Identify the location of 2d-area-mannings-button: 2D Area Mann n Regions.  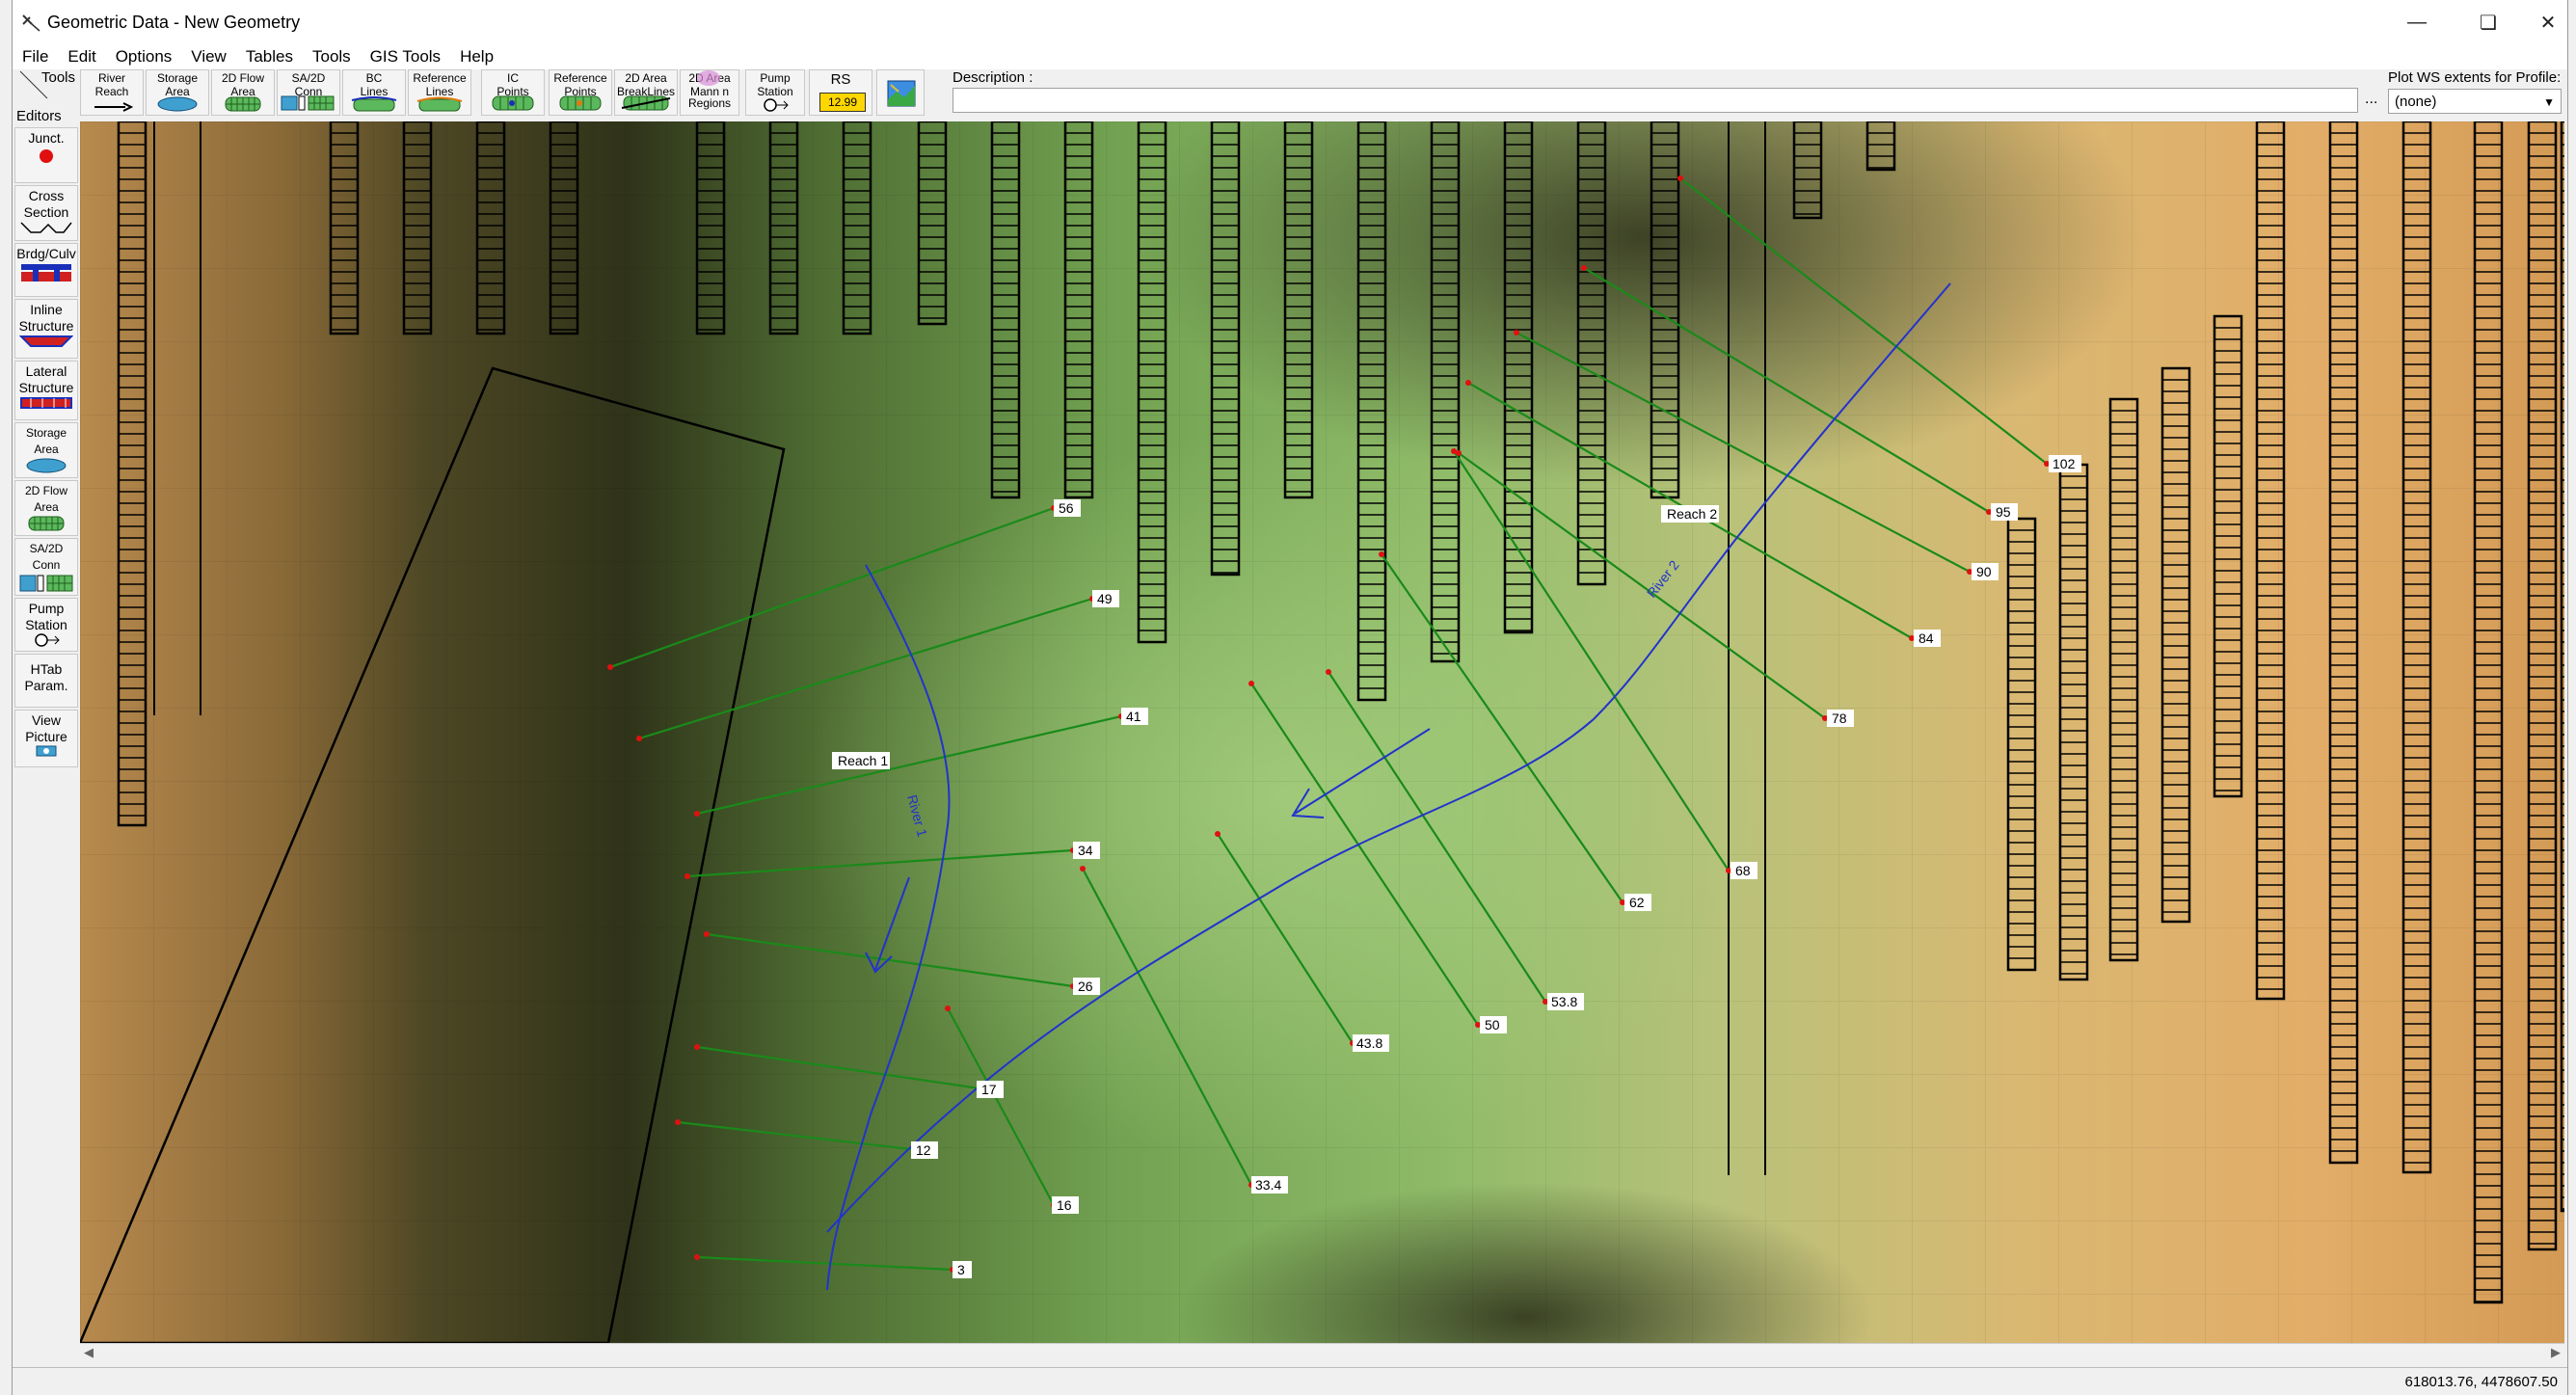
(710, 92).